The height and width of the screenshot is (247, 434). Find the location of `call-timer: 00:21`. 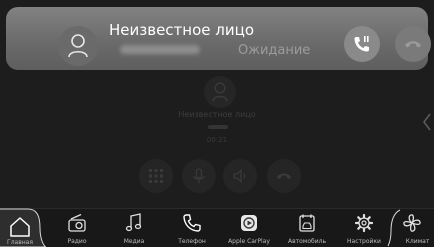

call-timer: 00:21 is located at coordinates (217, 140).